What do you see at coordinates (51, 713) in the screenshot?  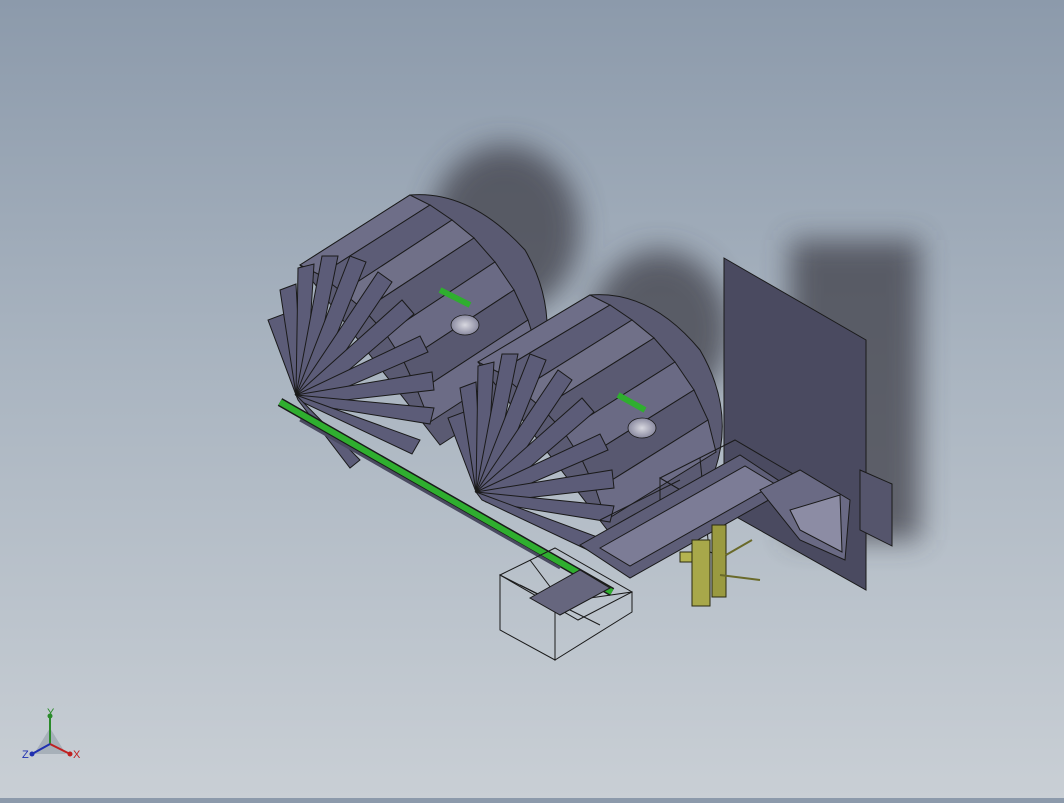 I see `y-axis-label: Y` at bounding box center [51, 713].